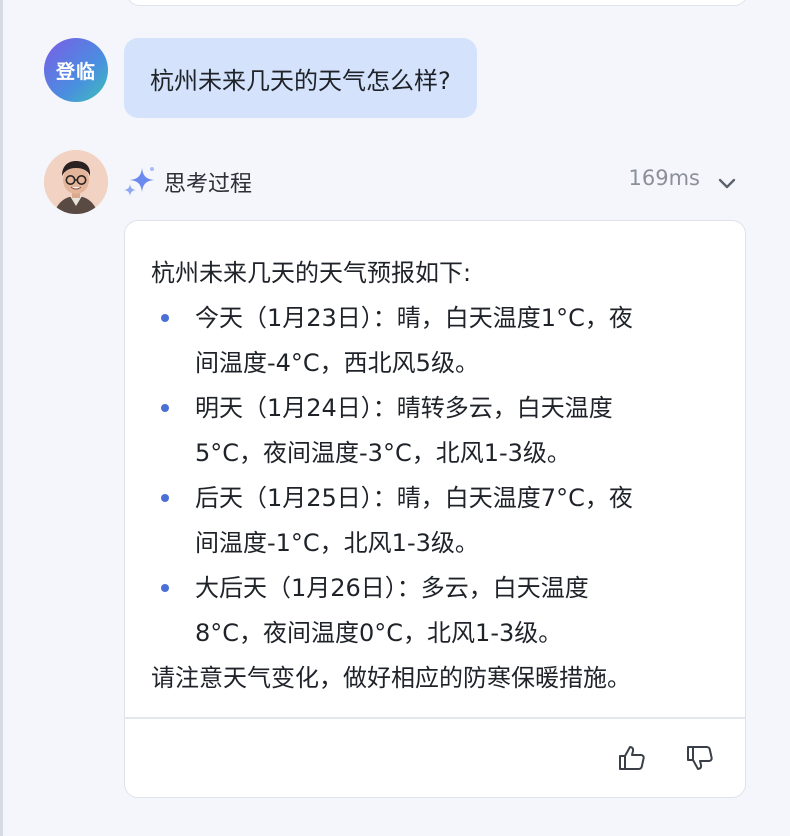 This screenshot has width=790, height=836. What do you see at coordinates (379, 633) in the screenshot?
I see `forecast-item-line: 8°C，夜间温度0°C，北风1-3级。` at bounding box center [379, 633].